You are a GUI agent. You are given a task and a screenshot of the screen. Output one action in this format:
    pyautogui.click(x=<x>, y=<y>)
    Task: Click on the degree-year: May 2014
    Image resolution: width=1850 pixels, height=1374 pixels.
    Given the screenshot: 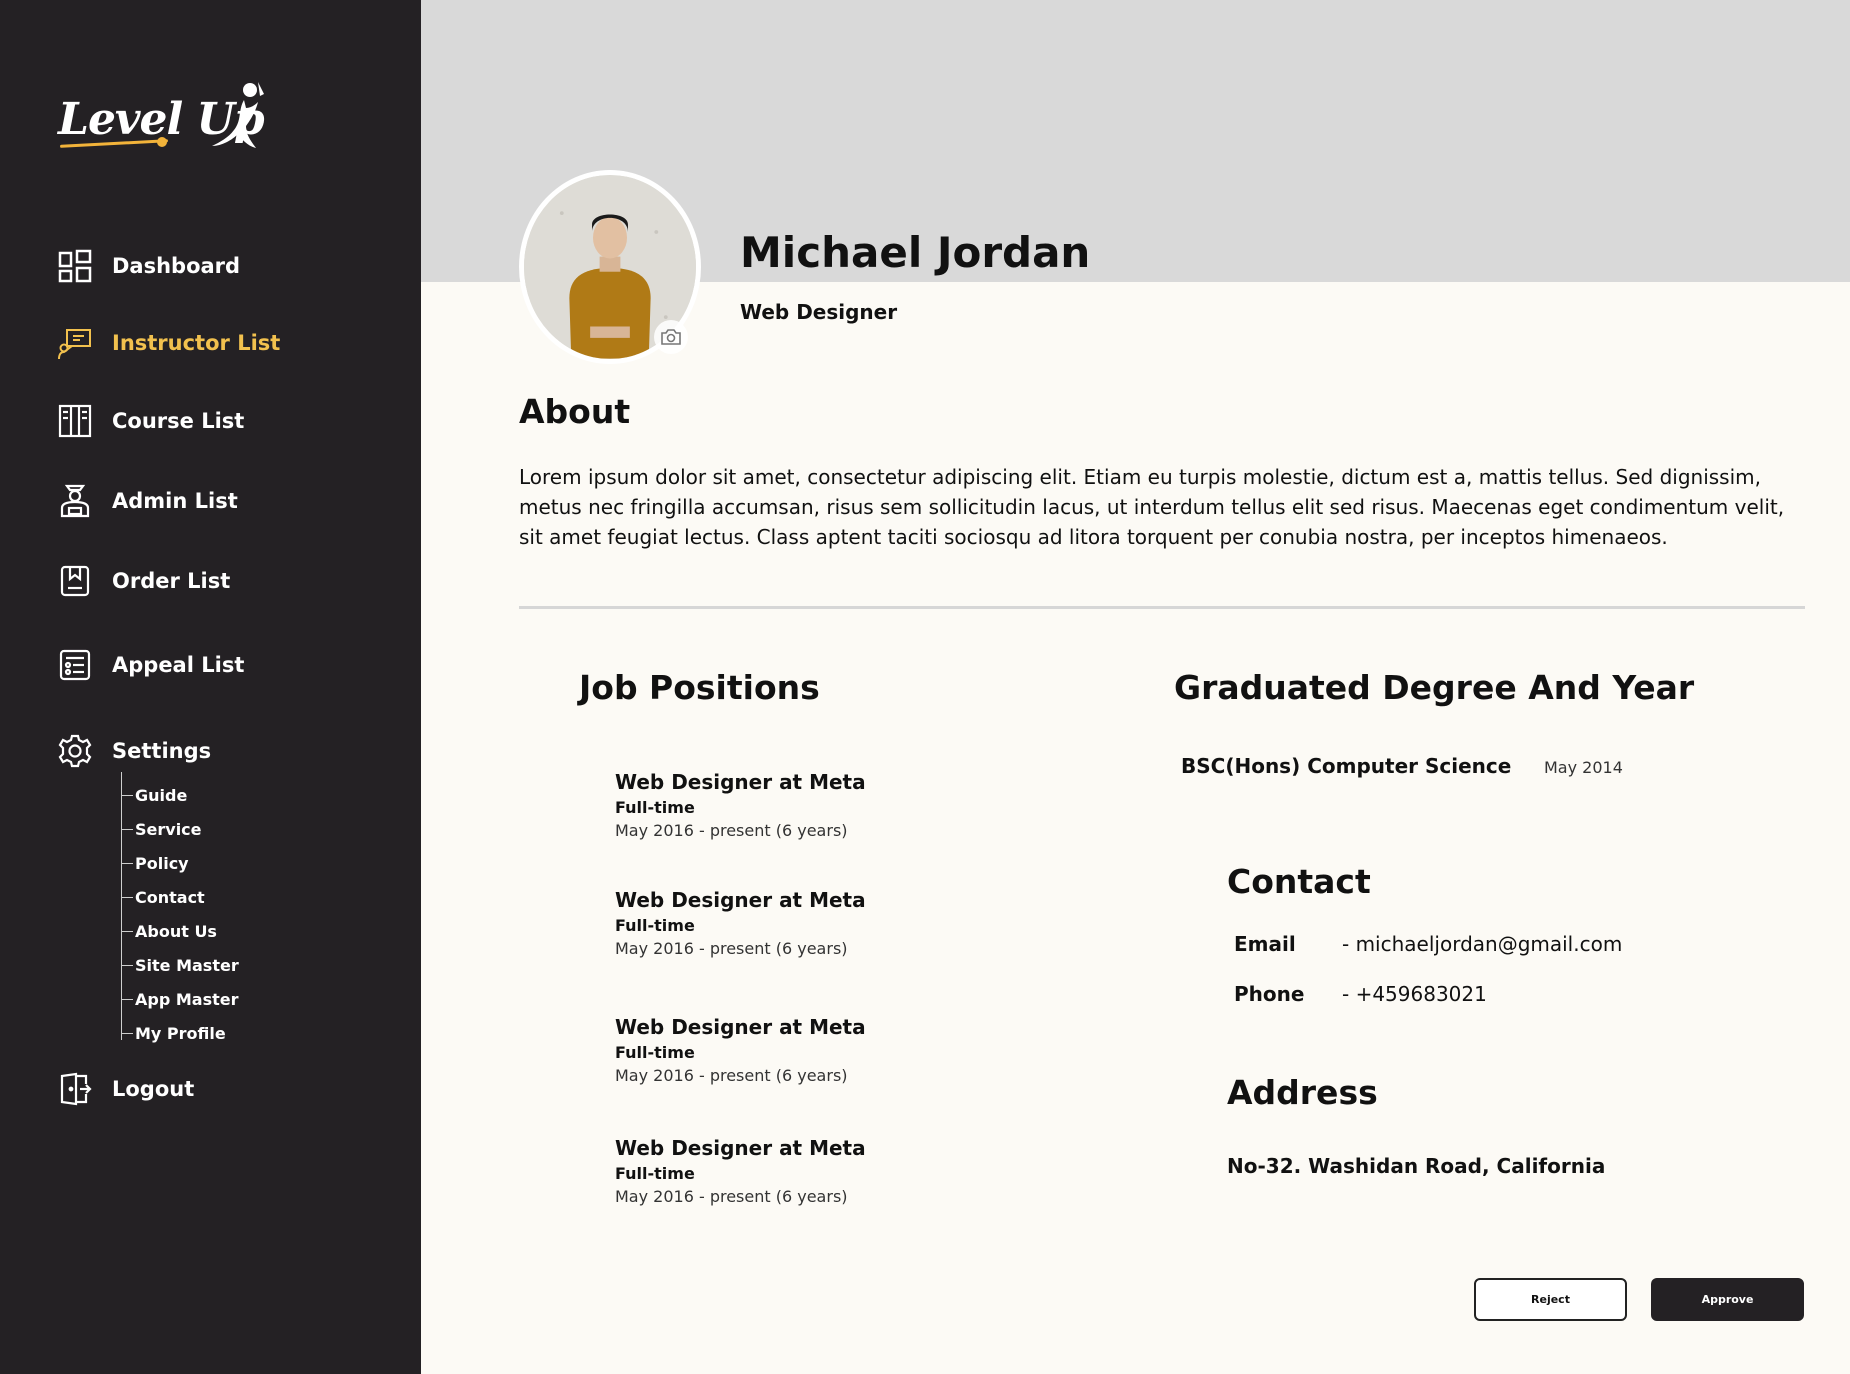 What is the action you would take?
    pyautogui.click(x=1583, y=767)
    